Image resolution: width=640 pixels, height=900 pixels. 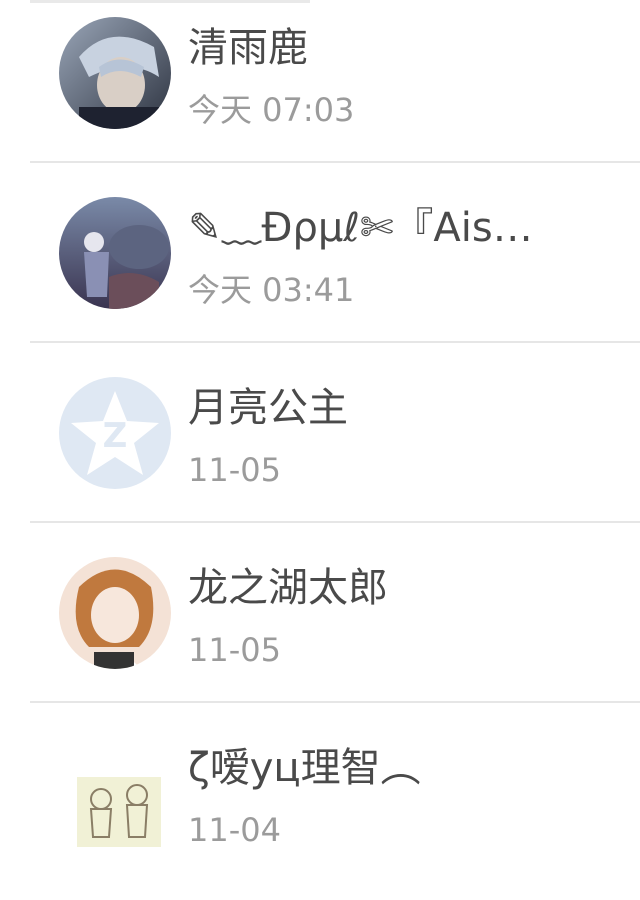 What do you see at coordinates (271, 290) in the screenshot?
I see `message-time: 今天 03:41` at bounding box center [271, 290].